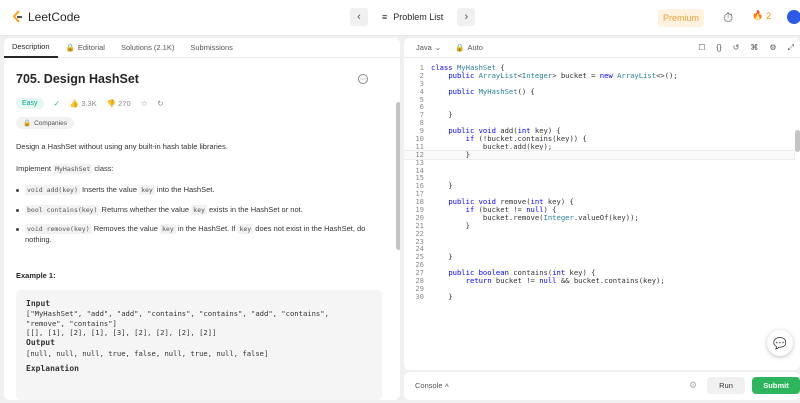 This screenshot has width=800, height=403. What do you see at coordinates (793, 17) in the screenshot?
I see `avatar` at bounding box center [793, 17].